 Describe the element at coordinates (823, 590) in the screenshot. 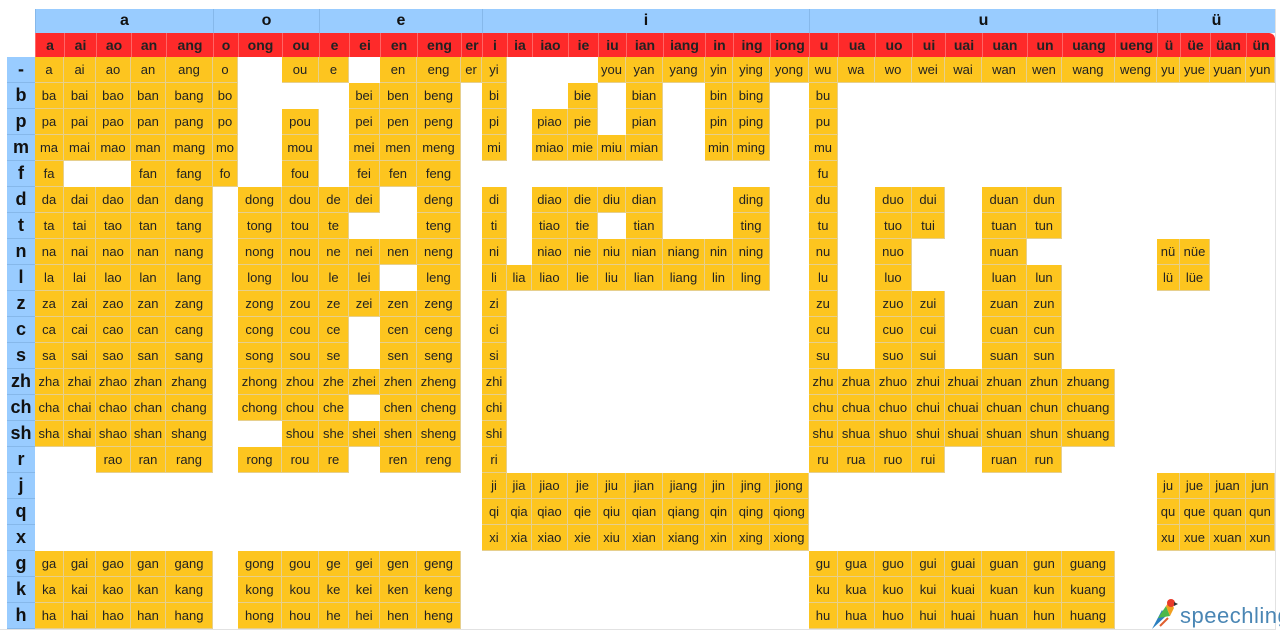

I see `syllable-cell: ku` at that location.